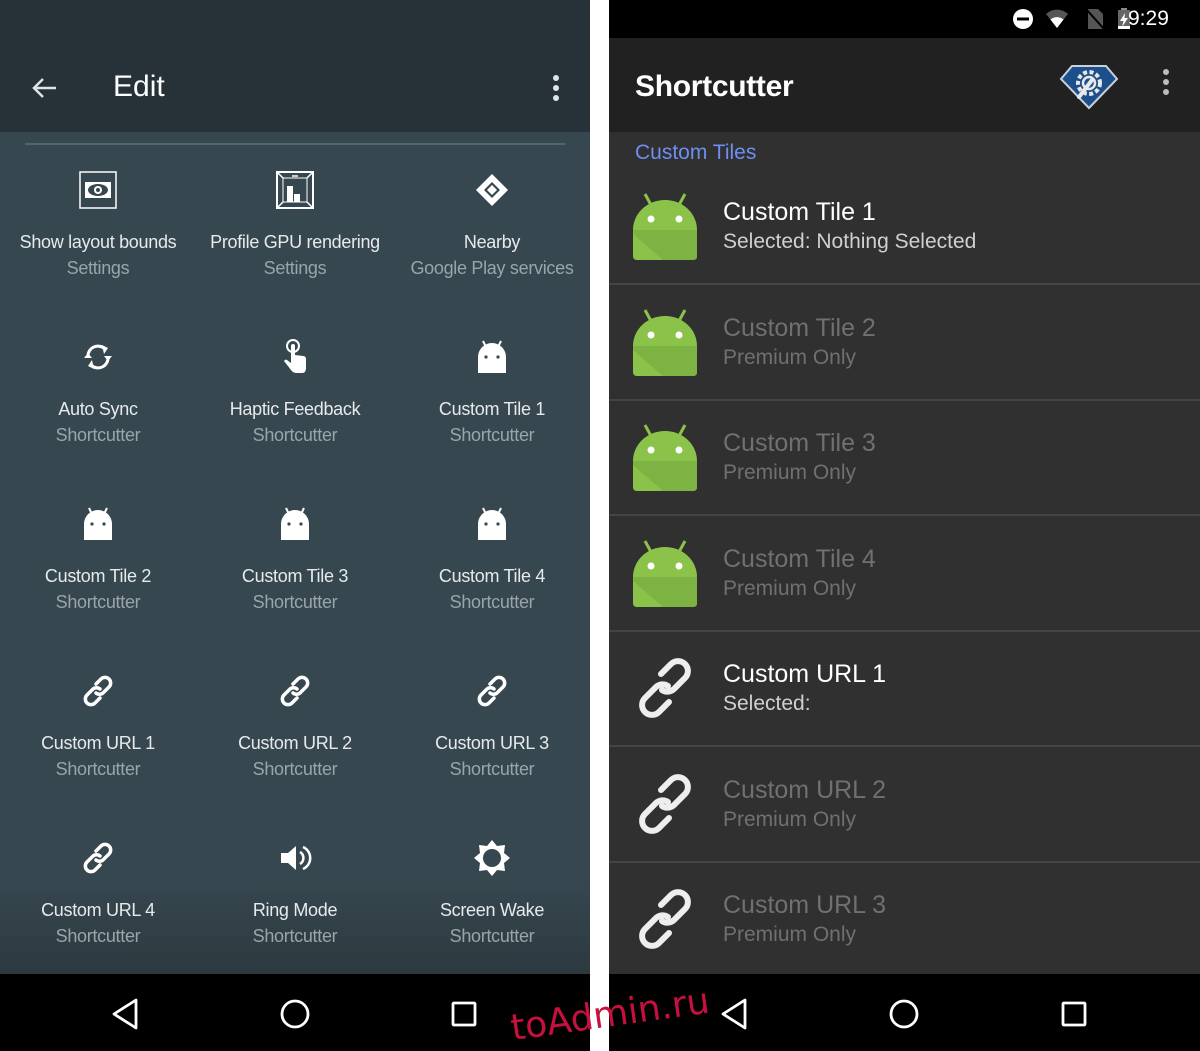  What do you see at coordinates (492, 242) in the screenshot?
I see `tile-name: Nearby` at bounding box center [492, 242].